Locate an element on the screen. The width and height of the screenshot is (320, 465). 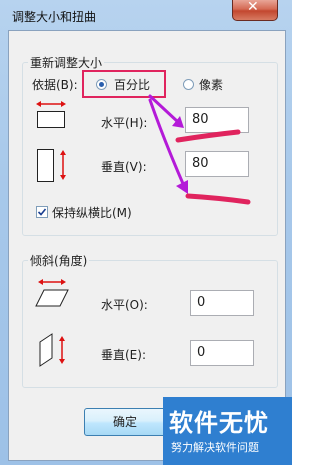
watermark-badge: 软件无忧 努力解决软件问题 is located at coordinates (227, 431).